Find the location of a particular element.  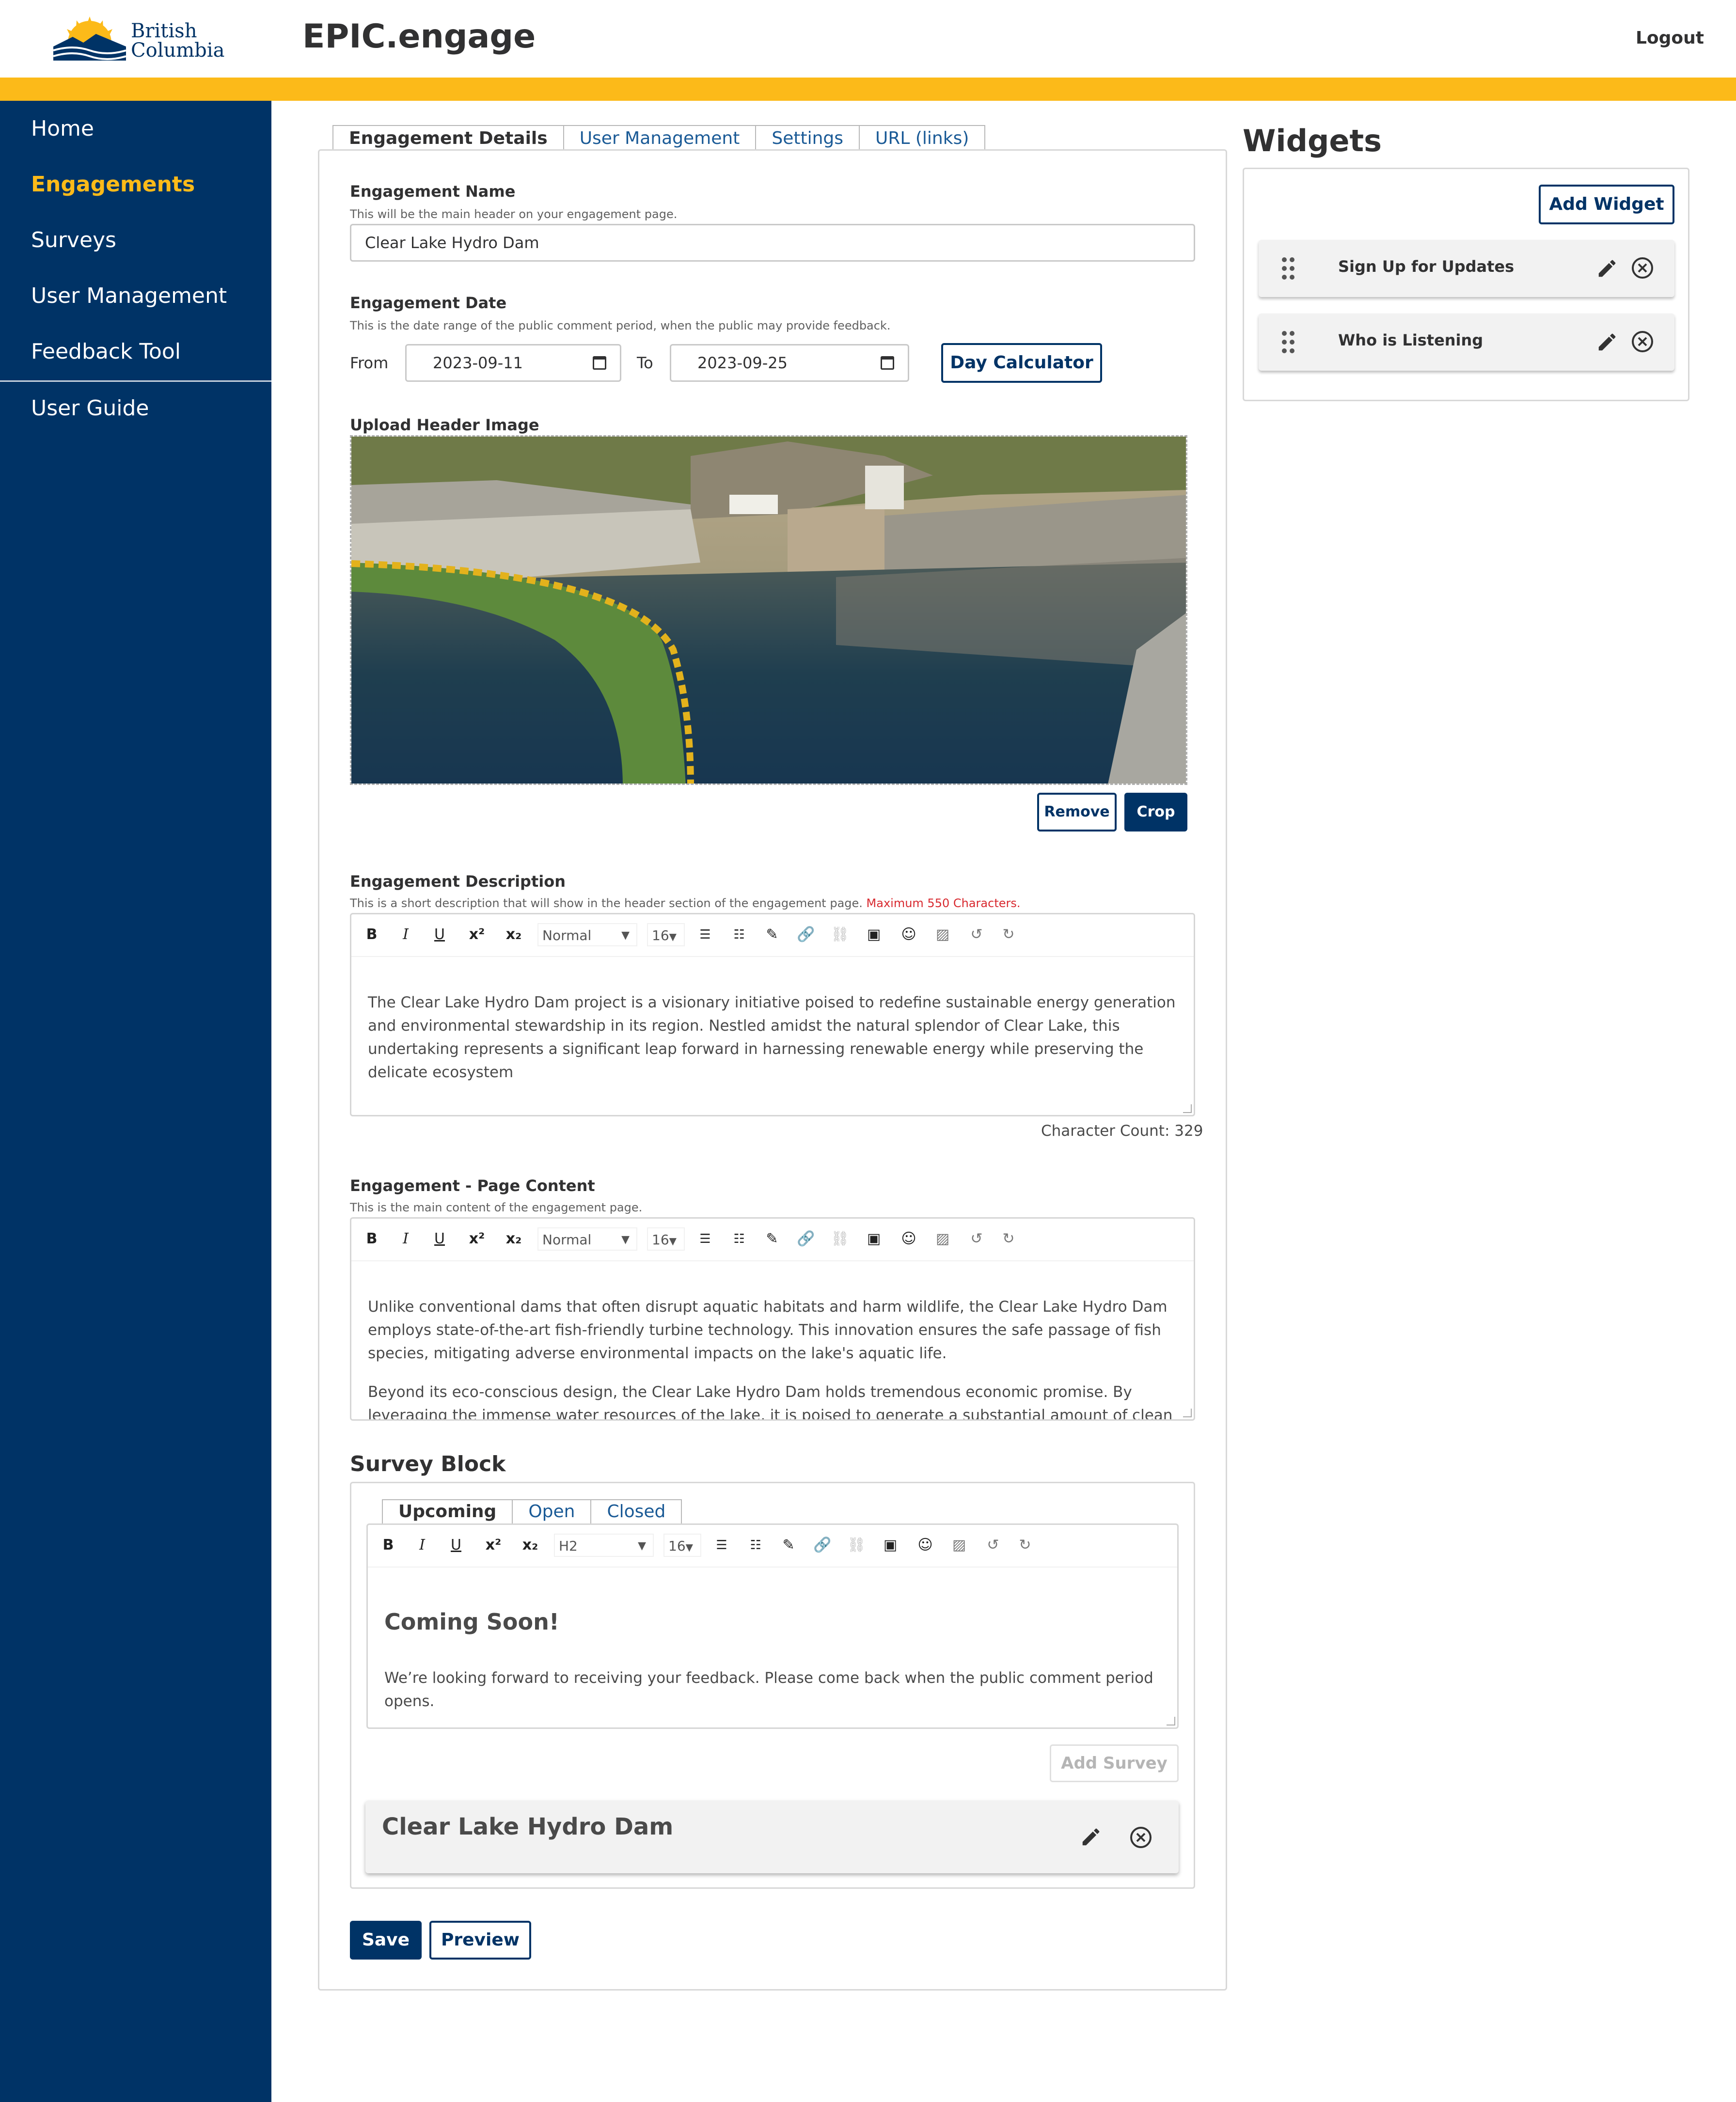

add-widget-button: Add Widget is located at coordinates (1606, 204).